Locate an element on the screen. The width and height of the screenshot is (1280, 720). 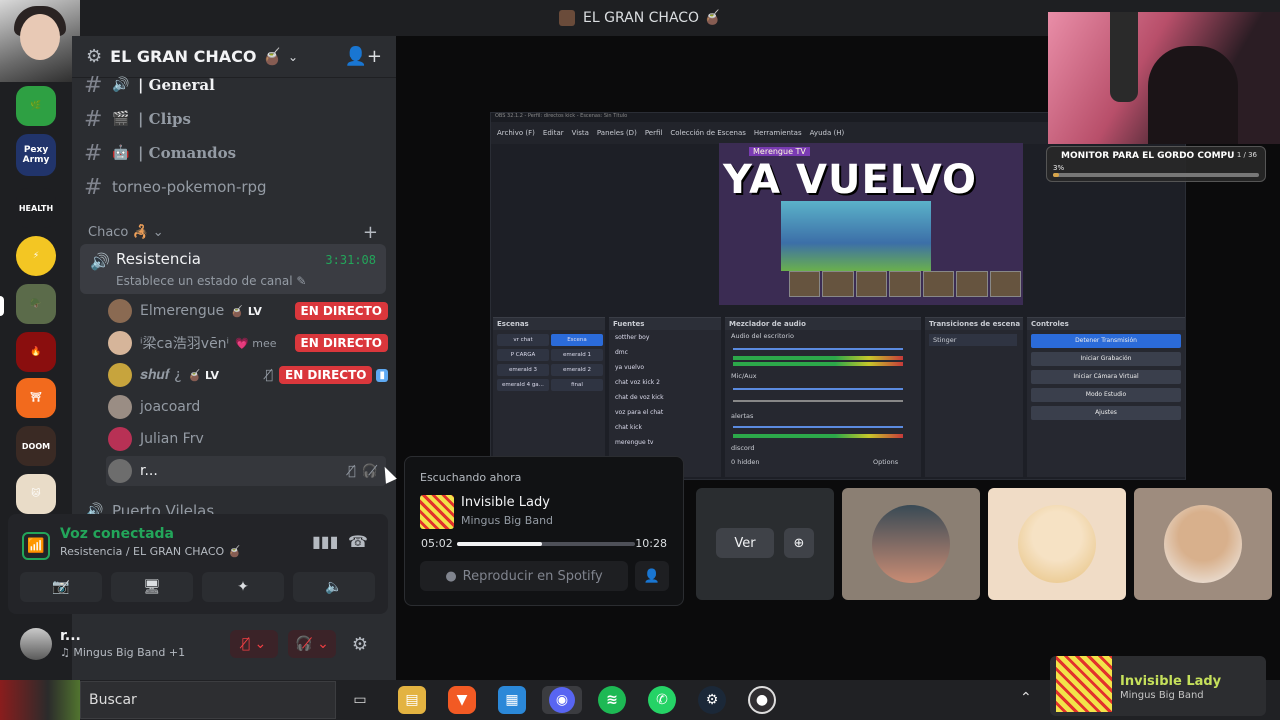
game-capture is located at coordinates (856, 236).